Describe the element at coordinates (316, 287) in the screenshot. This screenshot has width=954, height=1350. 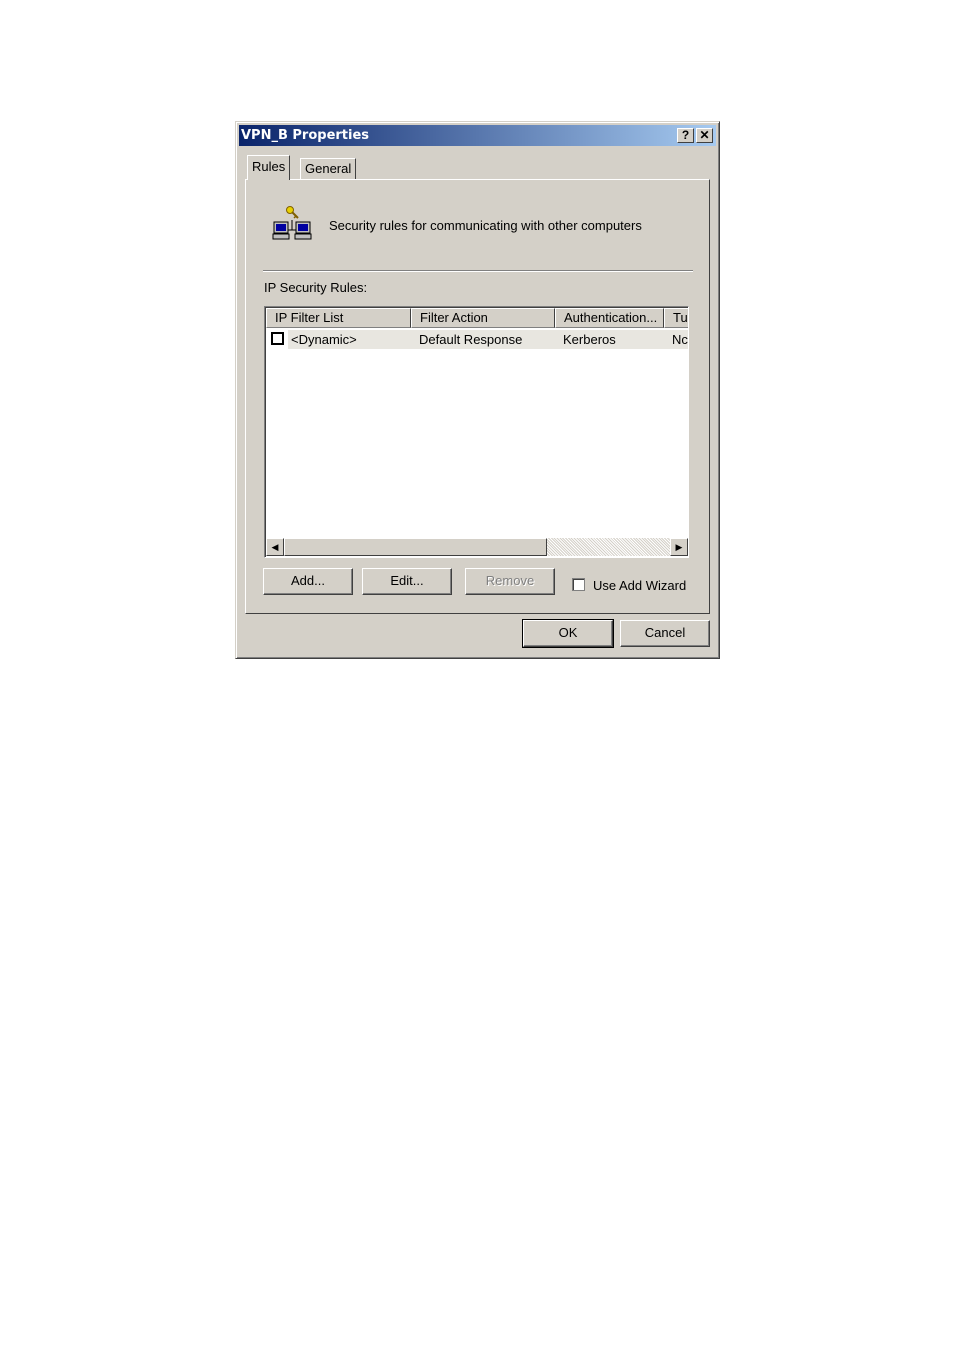
I see `rules-section-label: IP Security Rules:` at that location.